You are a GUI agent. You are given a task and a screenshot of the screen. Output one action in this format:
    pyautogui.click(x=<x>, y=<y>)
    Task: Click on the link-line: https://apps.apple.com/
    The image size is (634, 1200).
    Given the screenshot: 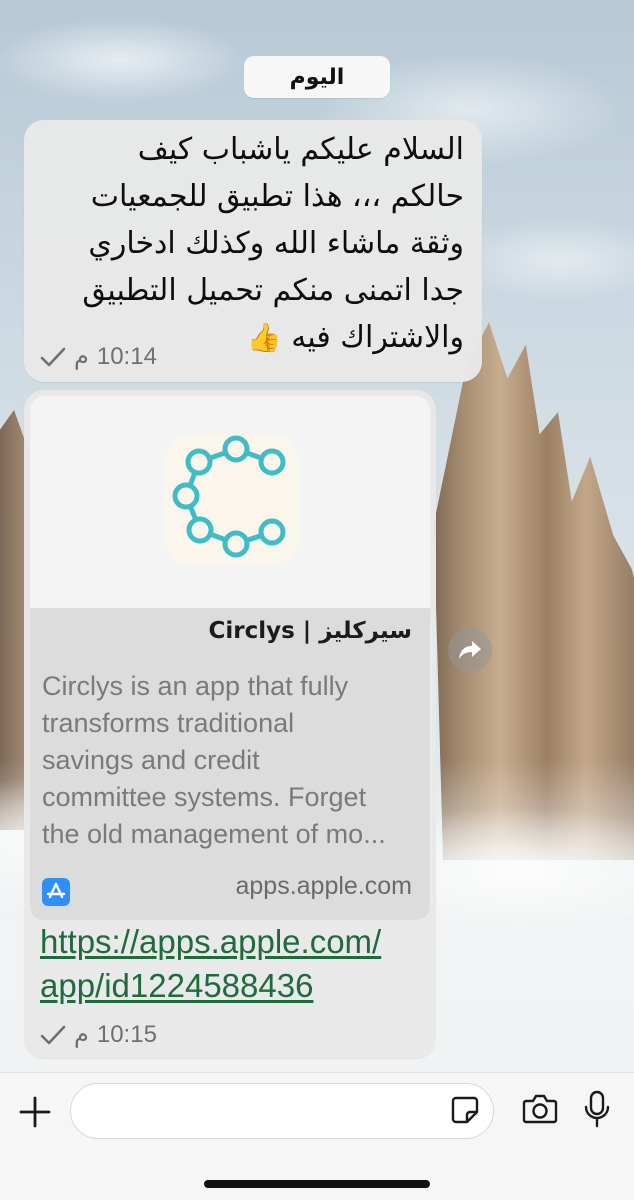 What is the action you would take?
    pyautogui.click(x=211, y=941)
    